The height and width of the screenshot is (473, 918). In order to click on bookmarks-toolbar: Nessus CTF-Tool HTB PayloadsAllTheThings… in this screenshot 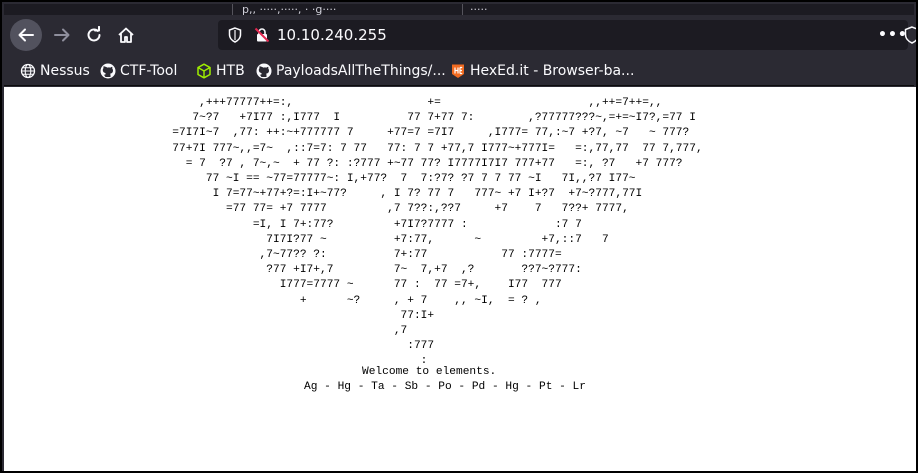, I will do `click(459, 70)`.